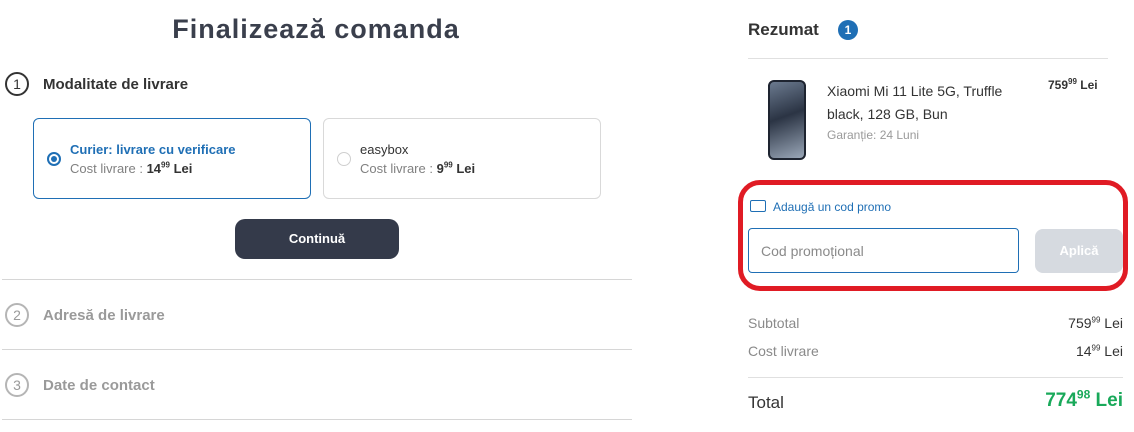 The width and height of the screenshot is (1134, 432). What do you see at coordinates (1099, 351) in the screenshot?
I see `shipping-cost-value: 1499 Lei` at bounding box center [1099, 351].